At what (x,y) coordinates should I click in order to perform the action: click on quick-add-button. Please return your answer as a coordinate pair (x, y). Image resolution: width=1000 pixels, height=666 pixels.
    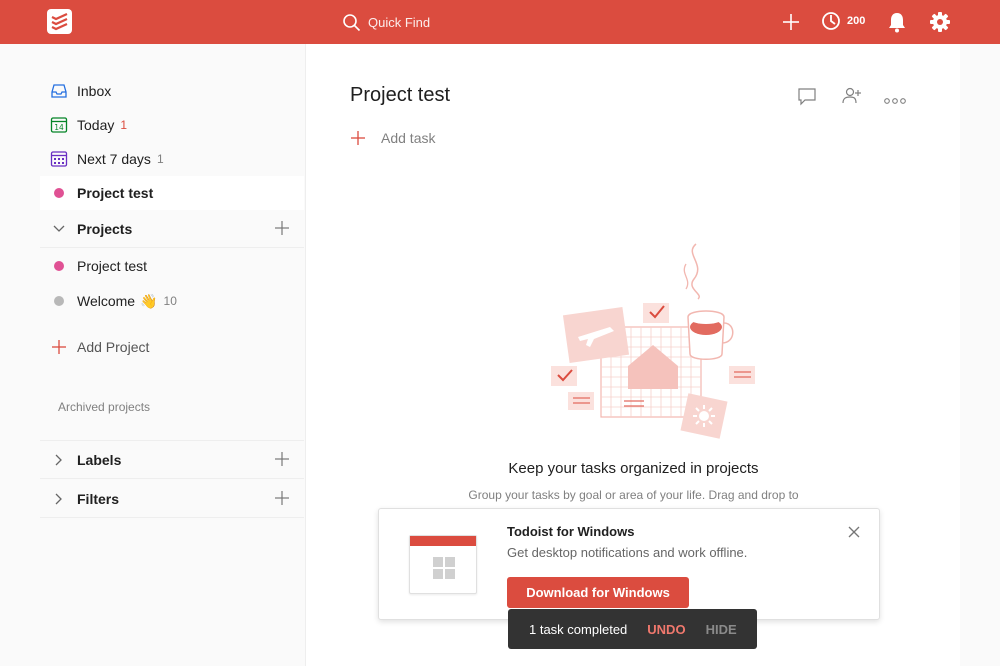
    Looking at the image, I should click on (791, 22).